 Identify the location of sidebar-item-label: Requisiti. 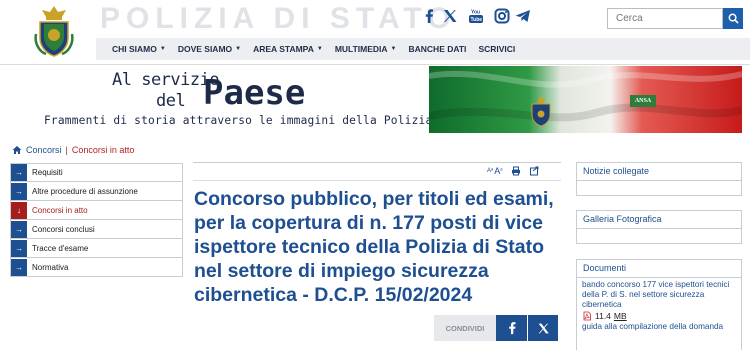
(47, 172).